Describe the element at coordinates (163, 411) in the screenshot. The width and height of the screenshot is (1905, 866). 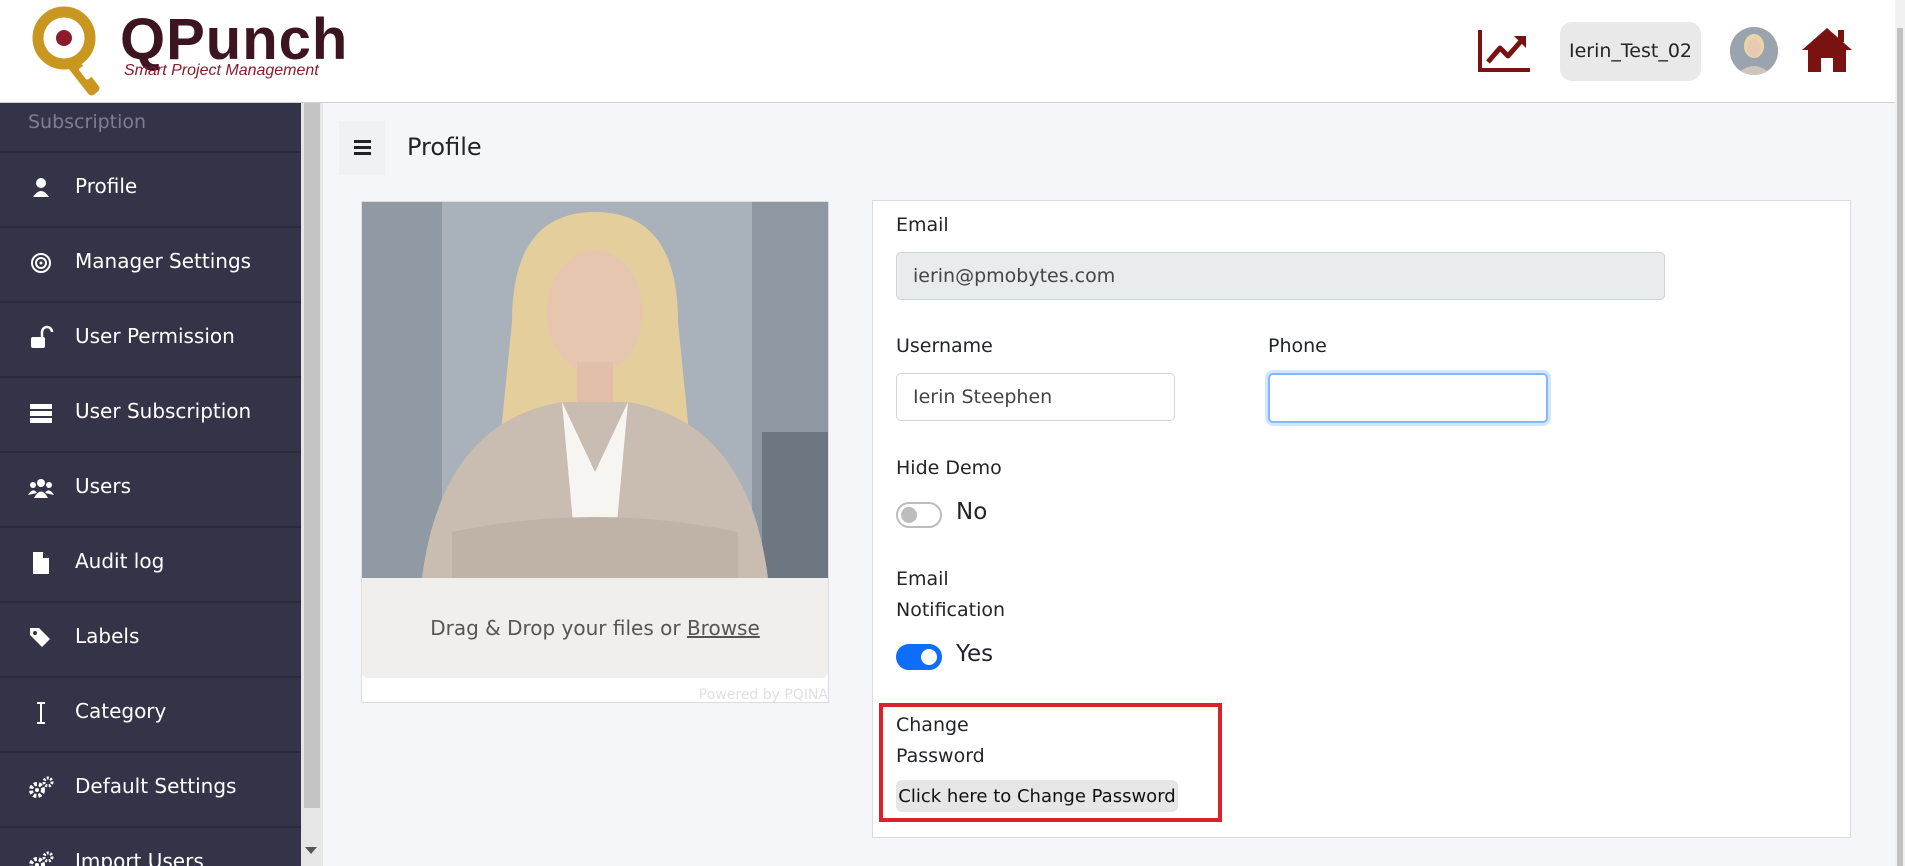
I see `sidebar-item-label: User Subscription` at that location.